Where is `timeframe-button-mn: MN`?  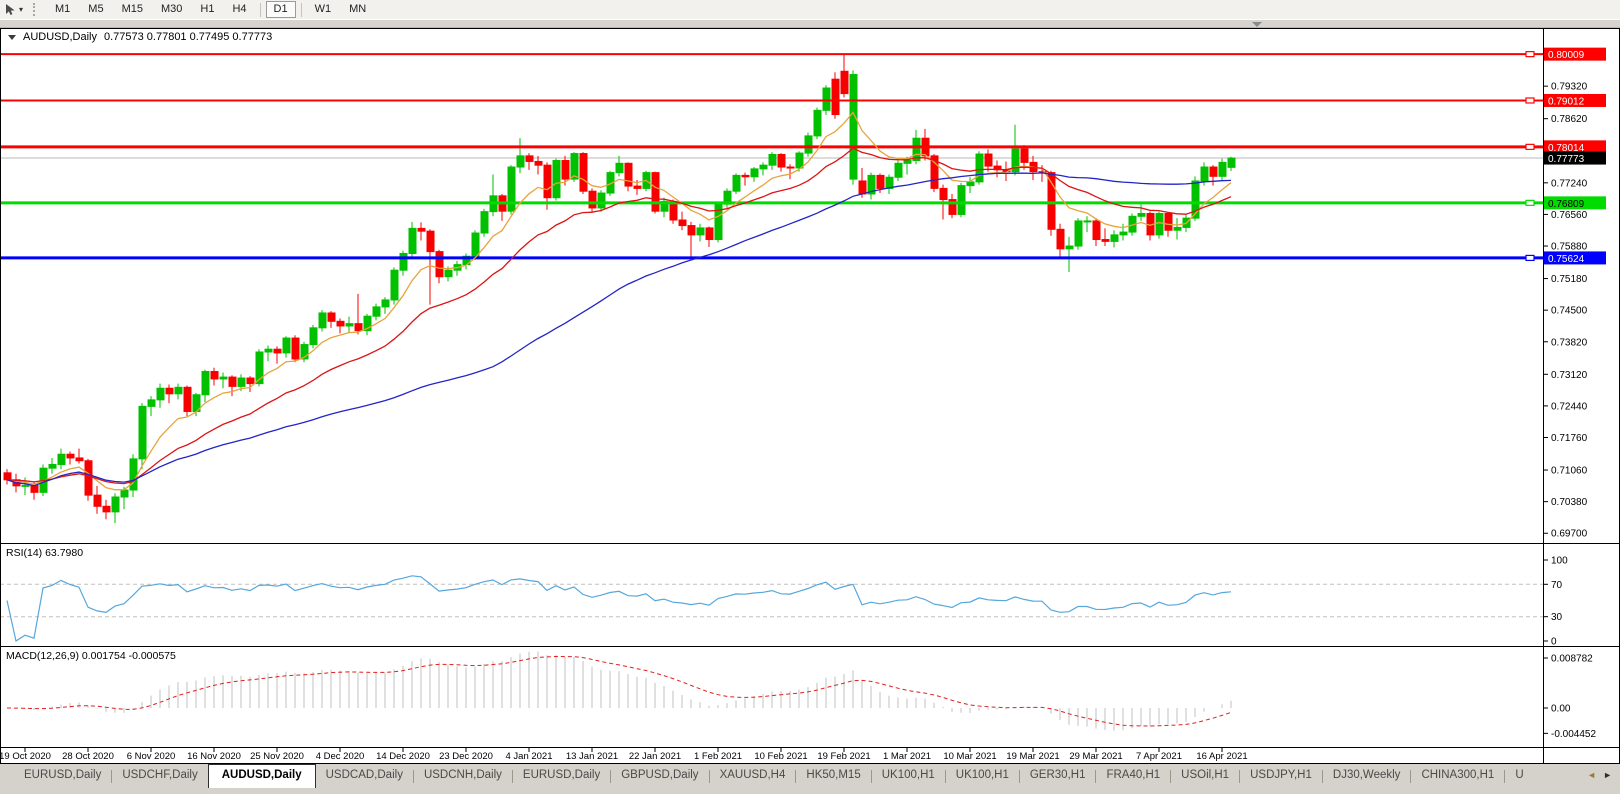 timeframe-button-mn: MN is located at coordinates (357, 9).